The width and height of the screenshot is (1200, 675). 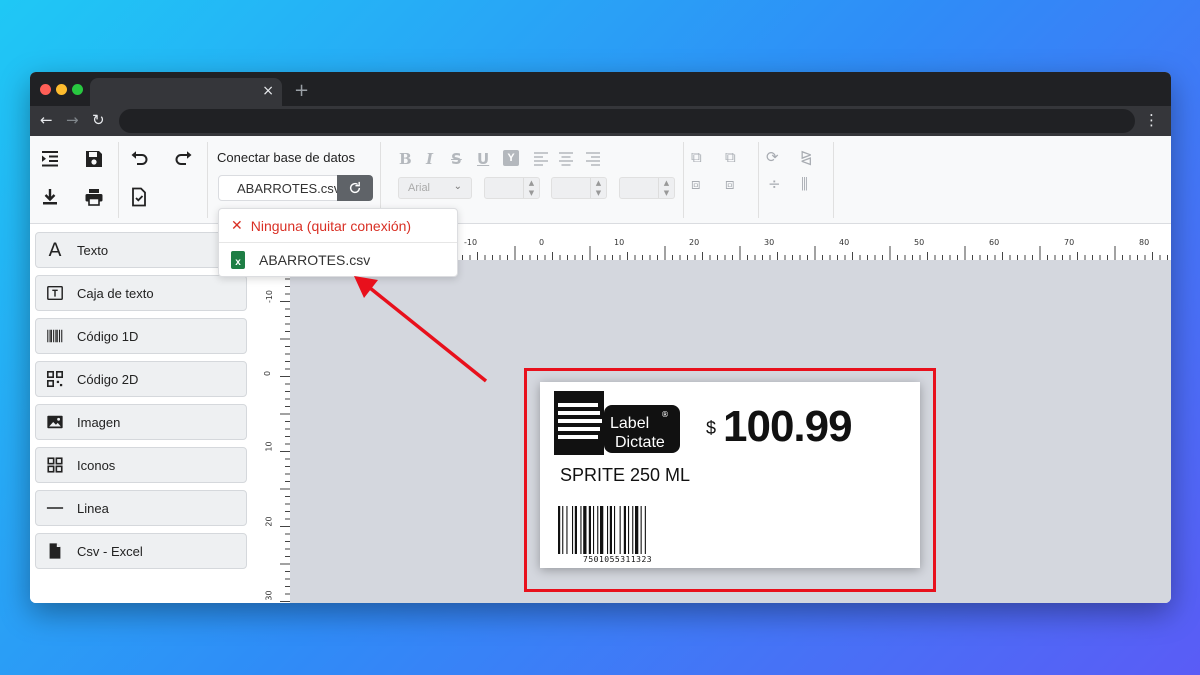 What do you see at coordinates (141, 250) in the screenshot?
I see `sidebar-item-texto: A Texto` at bounding box center [141, 250].